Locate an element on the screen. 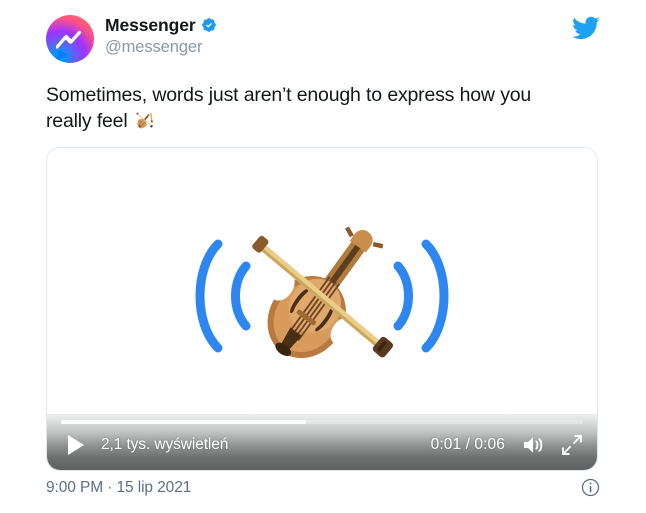 The width and height of the screenshot is (646, 513). author-identity: Messenger @messenger is located at coordinates (161, 35).